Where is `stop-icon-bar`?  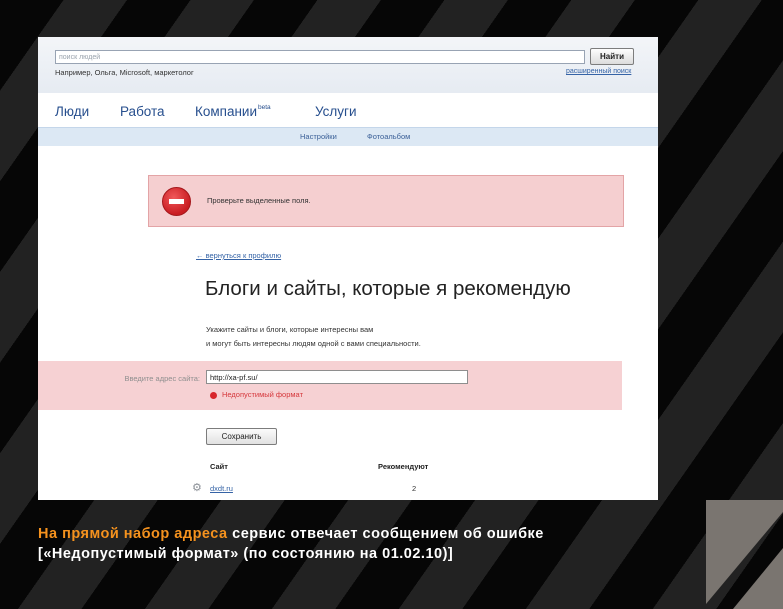 stop-icon-bar is located at coordinates (176, 201).